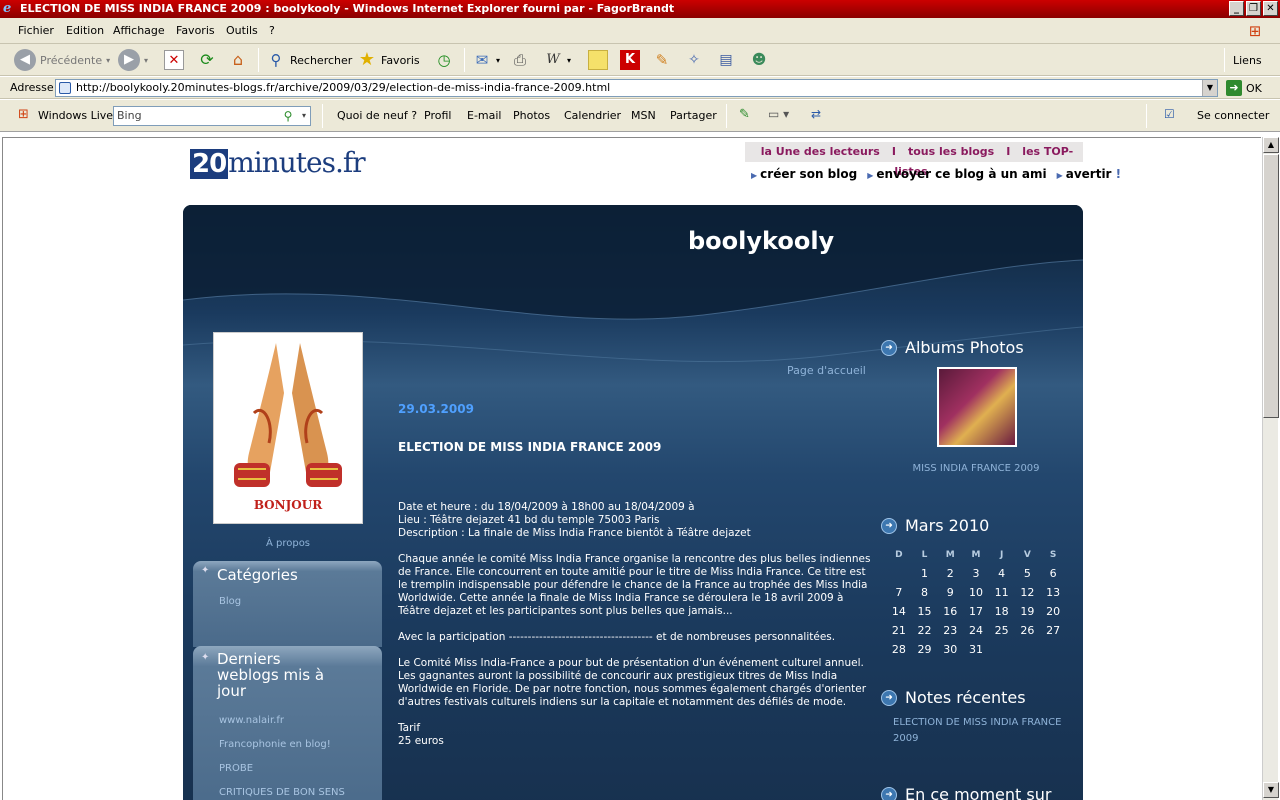  What do you see at coordinates (953, 697) in the screenshot?
I see `notes-heading: ➜ Notes récentes` at bounding box center [953, 697].